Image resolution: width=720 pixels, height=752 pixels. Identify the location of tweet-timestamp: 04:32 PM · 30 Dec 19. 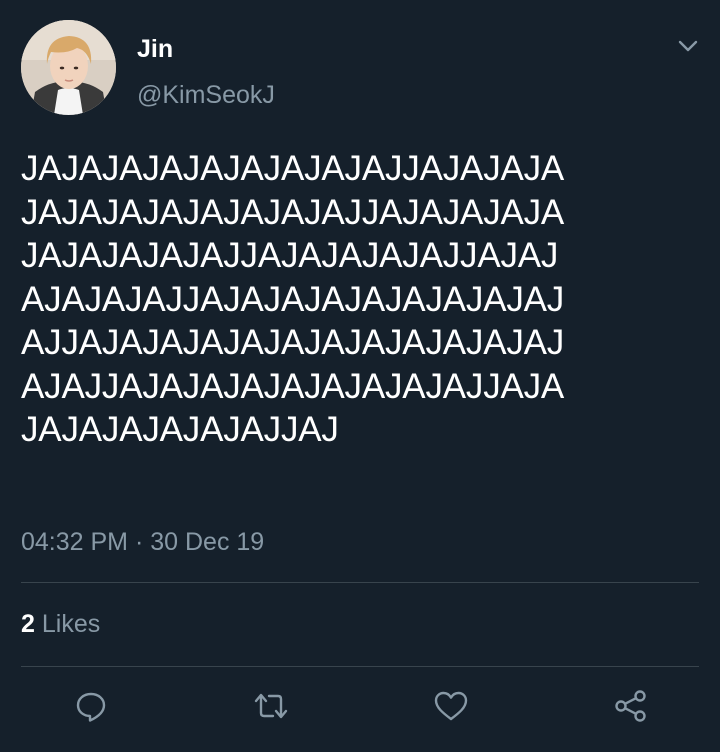
(142, 542).